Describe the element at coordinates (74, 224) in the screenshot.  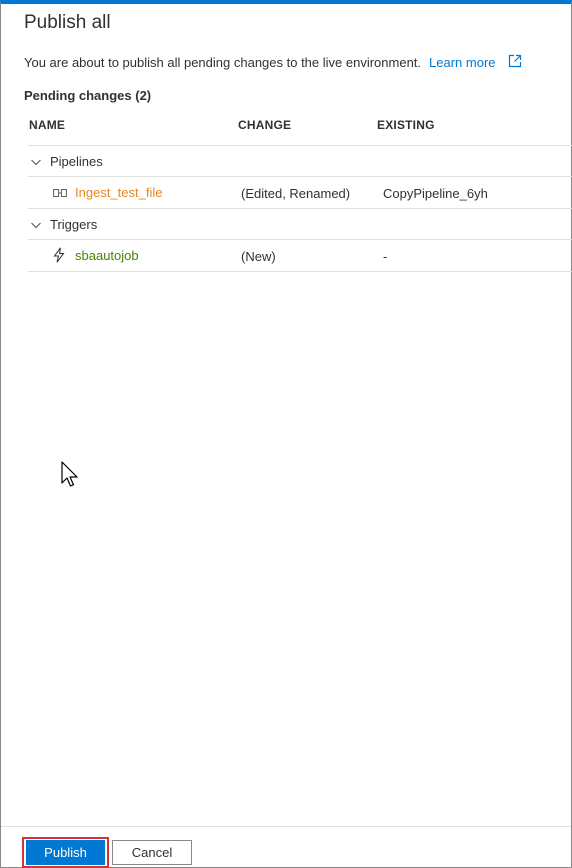
I see `group-label-triggers: Triggers` at that location.